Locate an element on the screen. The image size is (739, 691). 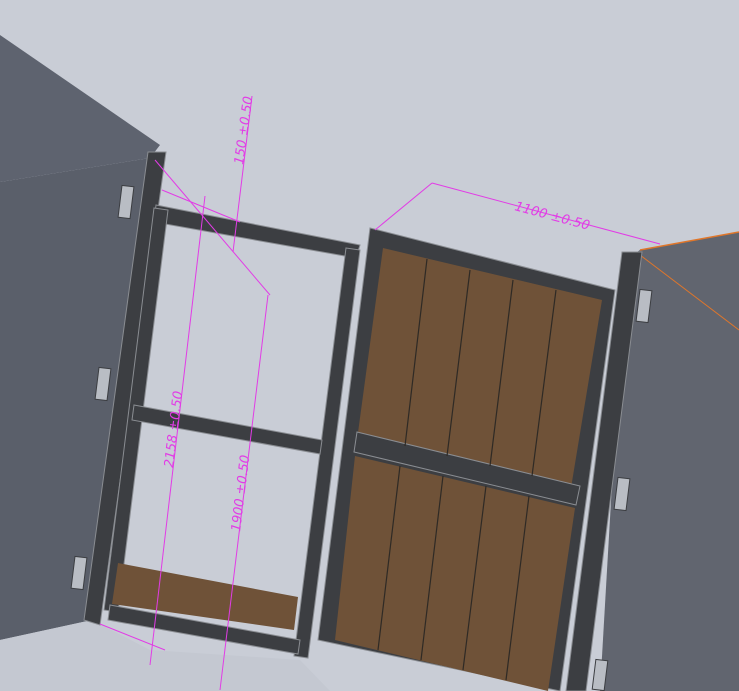
dimension-label-top-offset: 150 ±0.50 is located at coordinates (244, 130).